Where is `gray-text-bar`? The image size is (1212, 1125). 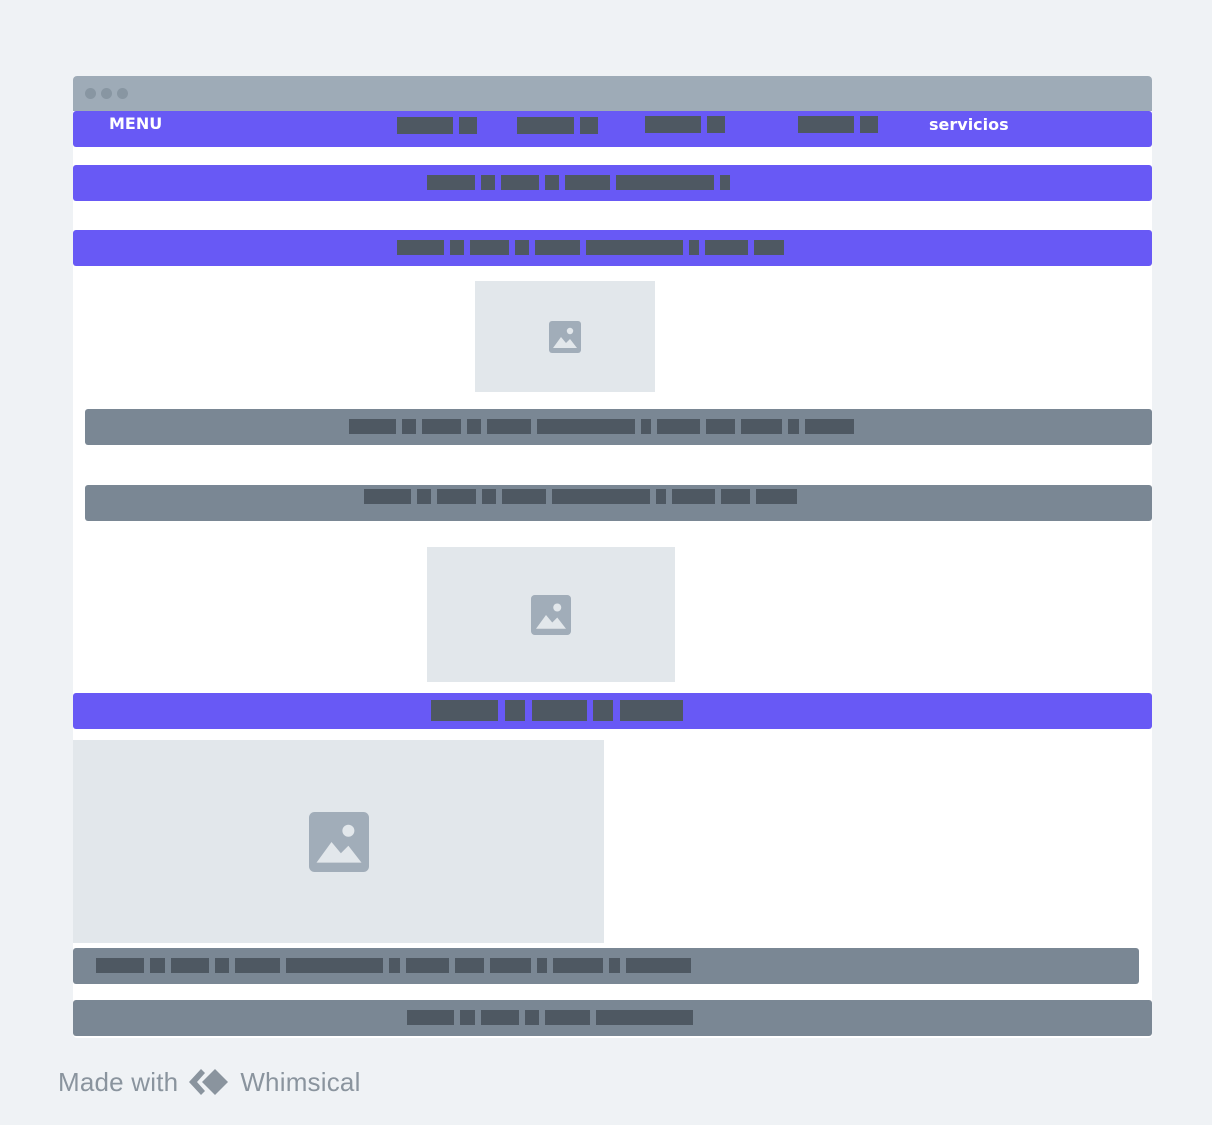 gray-text-bar is located at coordinates (606, 966).